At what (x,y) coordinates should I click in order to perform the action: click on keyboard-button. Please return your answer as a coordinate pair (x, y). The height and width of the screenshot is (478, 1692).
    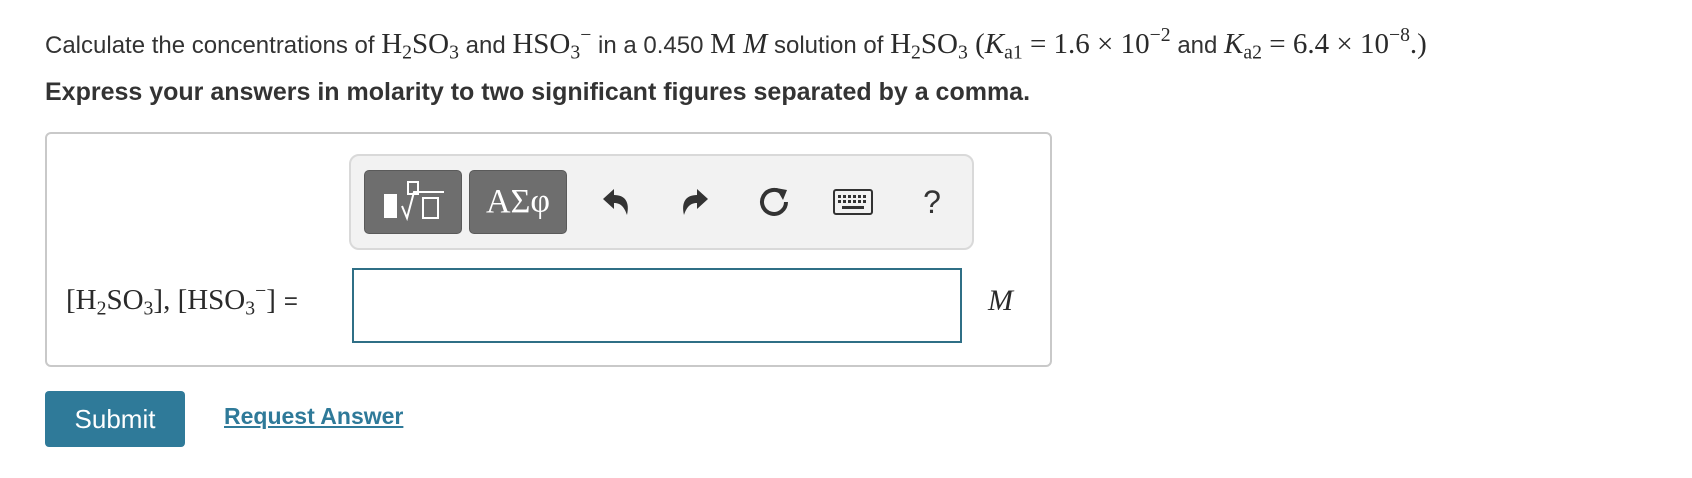
    Looking at the image, I should click on (853, 202).